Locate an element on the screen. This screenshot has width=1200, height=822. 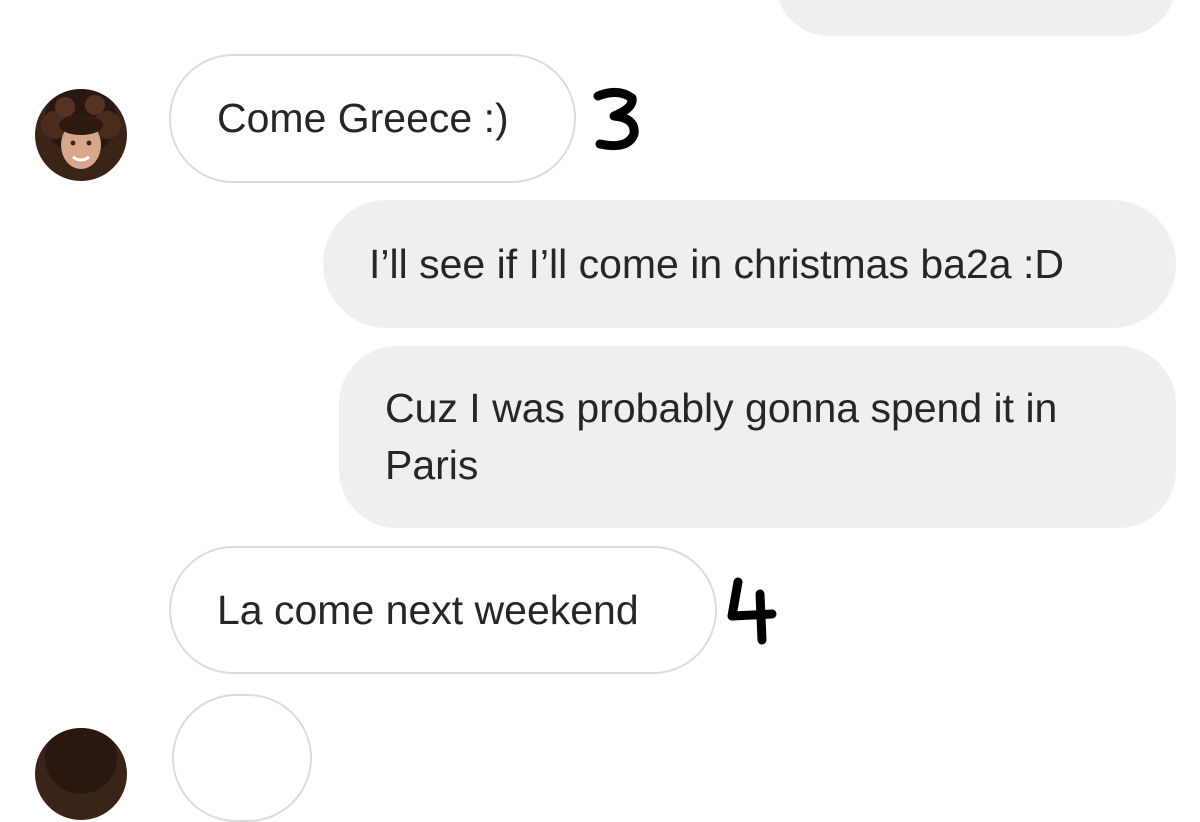
message-bubble-incoming: La come next weekend is located at coordinates (443, 610).